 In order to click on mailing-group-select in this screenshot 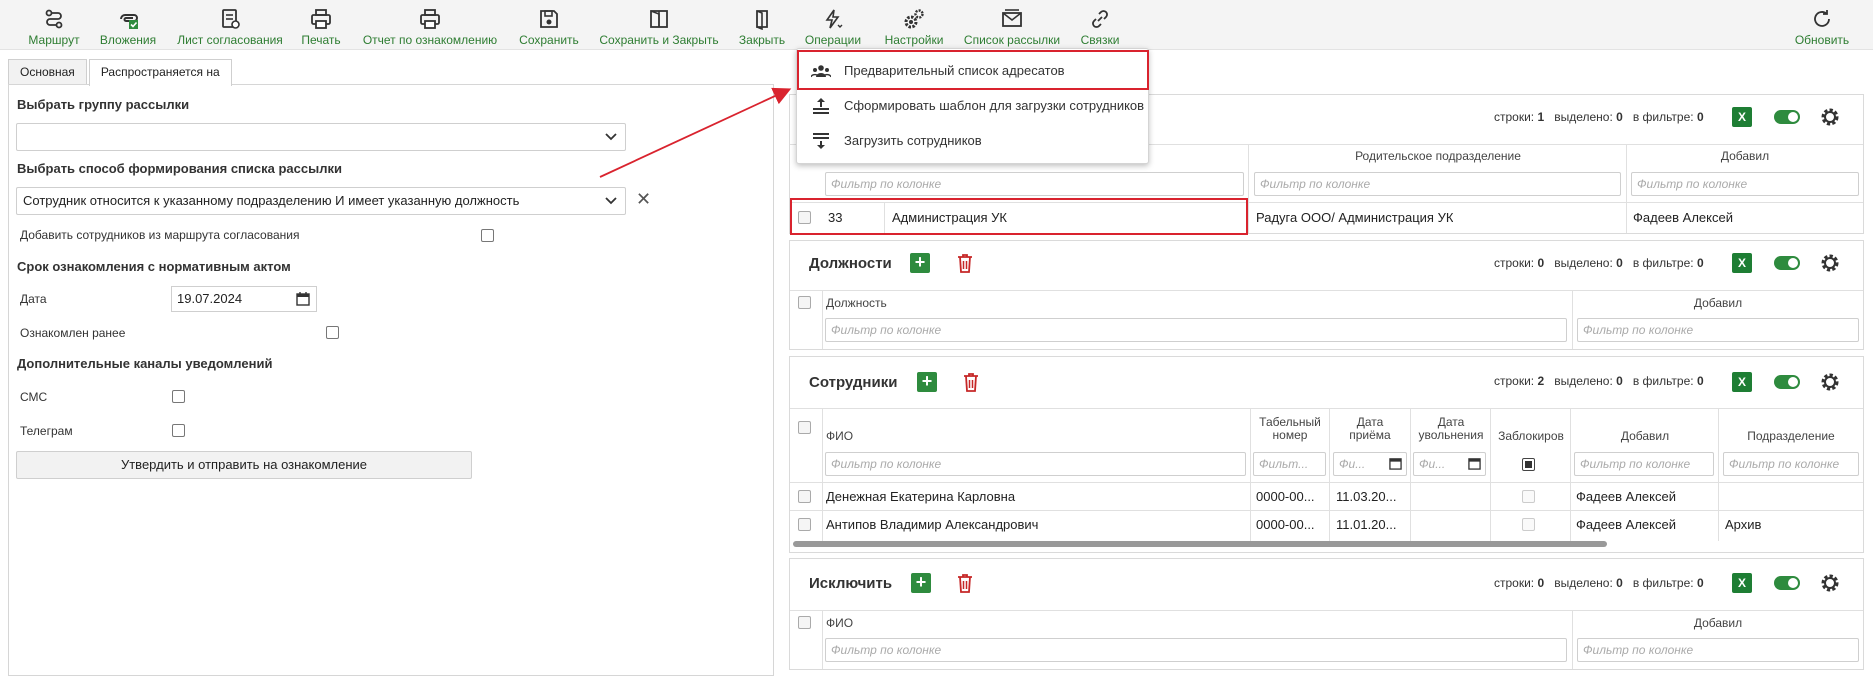, I will do `click(321, 137)`.